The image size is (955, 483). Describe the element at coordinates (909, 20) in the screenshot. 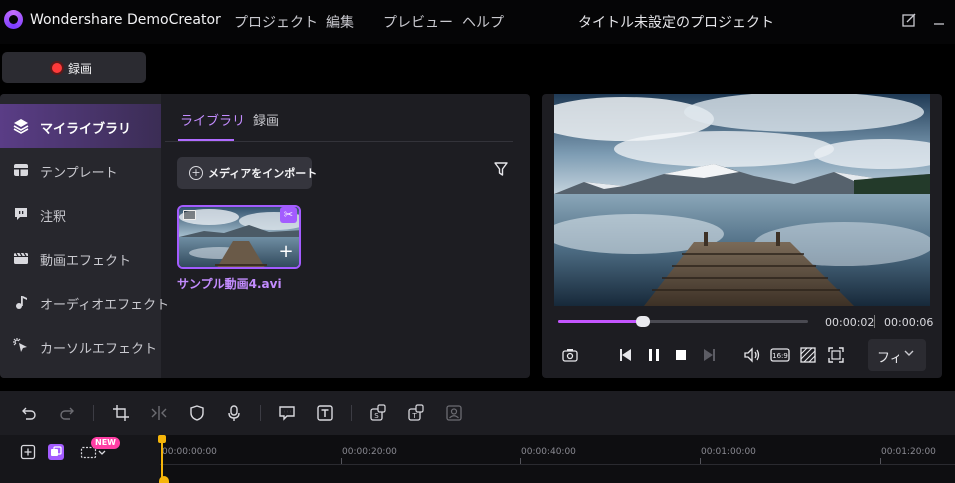

I see `feedback-icon` at that location.